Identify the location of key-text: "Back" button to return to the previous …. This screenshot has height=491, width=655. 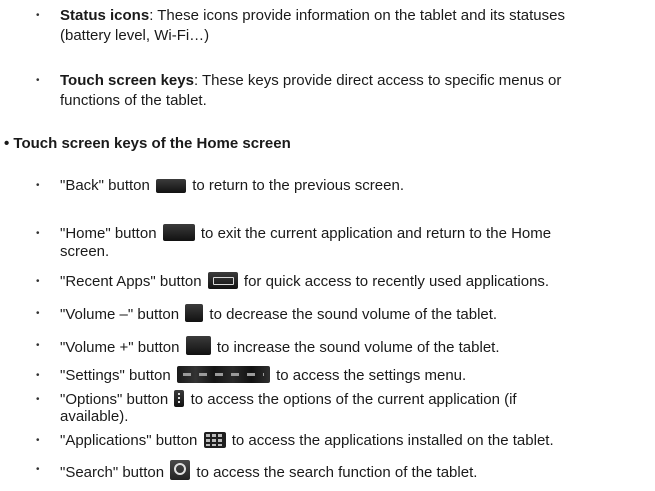
(352, 186).